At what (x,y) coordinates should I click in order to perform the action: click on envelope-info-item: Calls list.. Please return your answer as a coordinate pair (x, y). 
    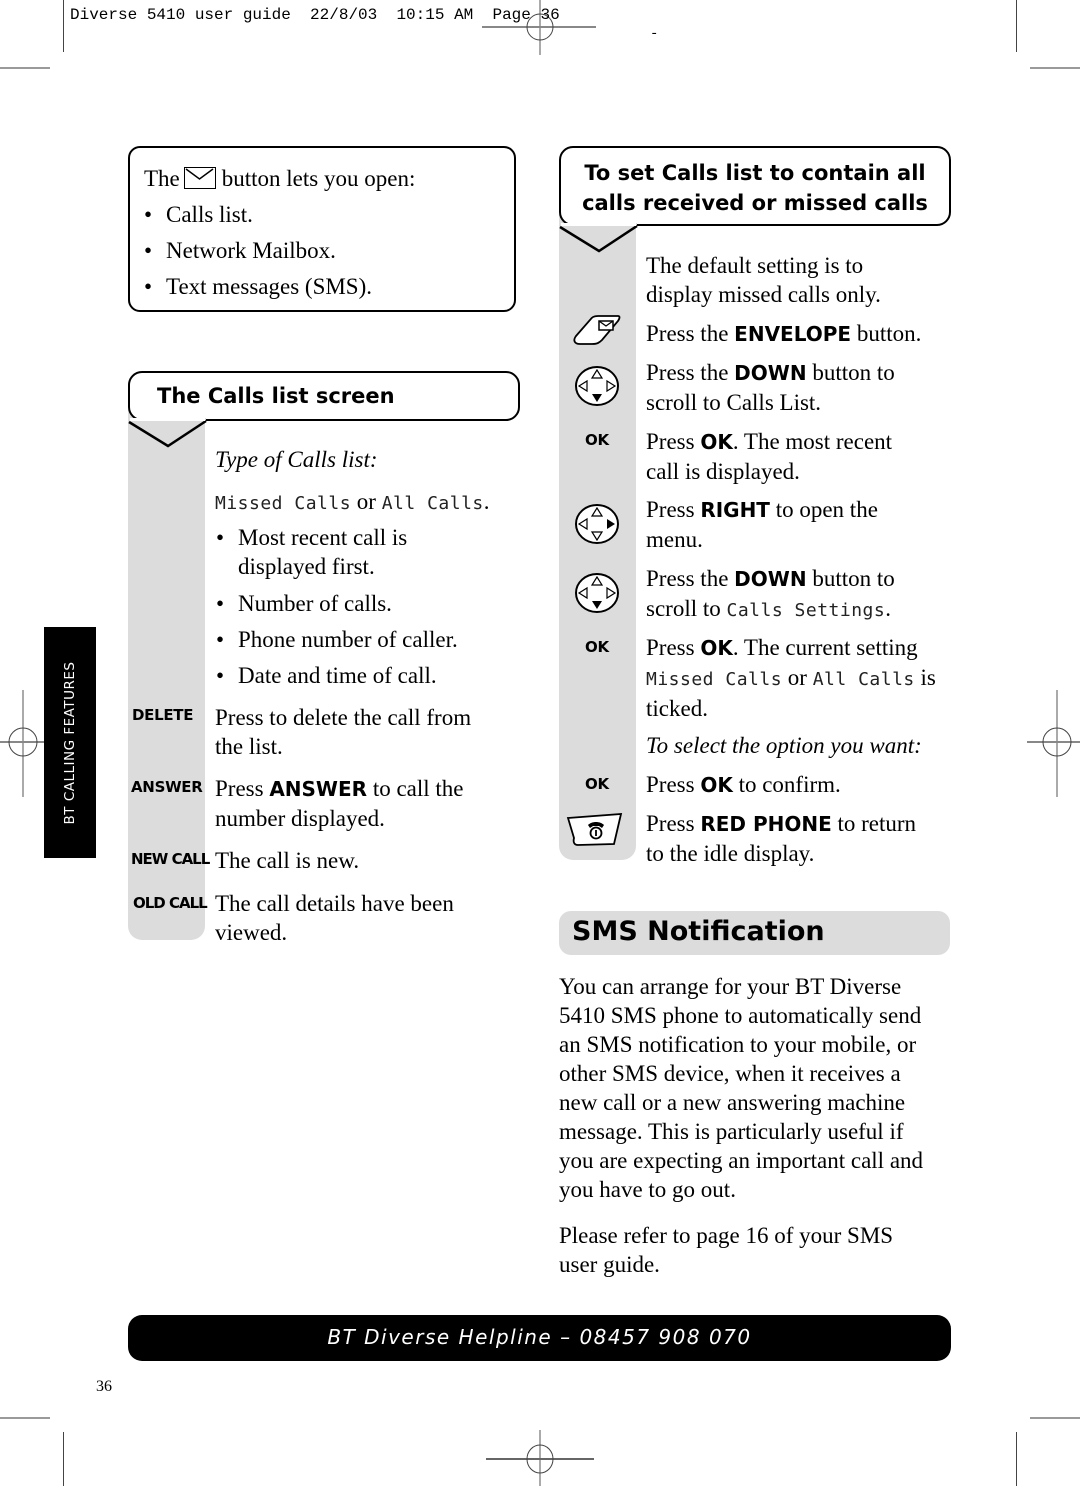
    Looking at the image, I should click on (209, 214).